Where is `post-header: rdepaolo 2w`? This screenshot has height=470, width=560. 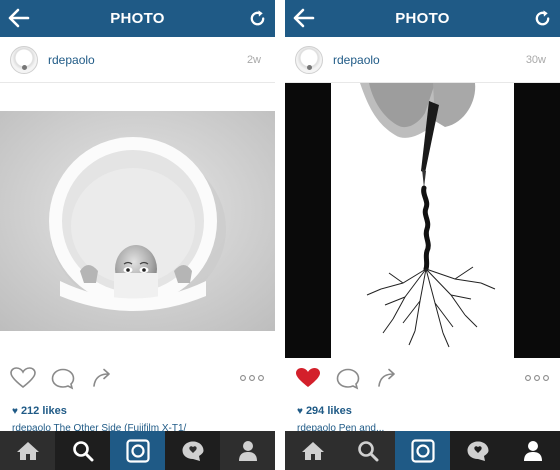
post-header: rdepaolo 2w is located at coordinates (137, 60).